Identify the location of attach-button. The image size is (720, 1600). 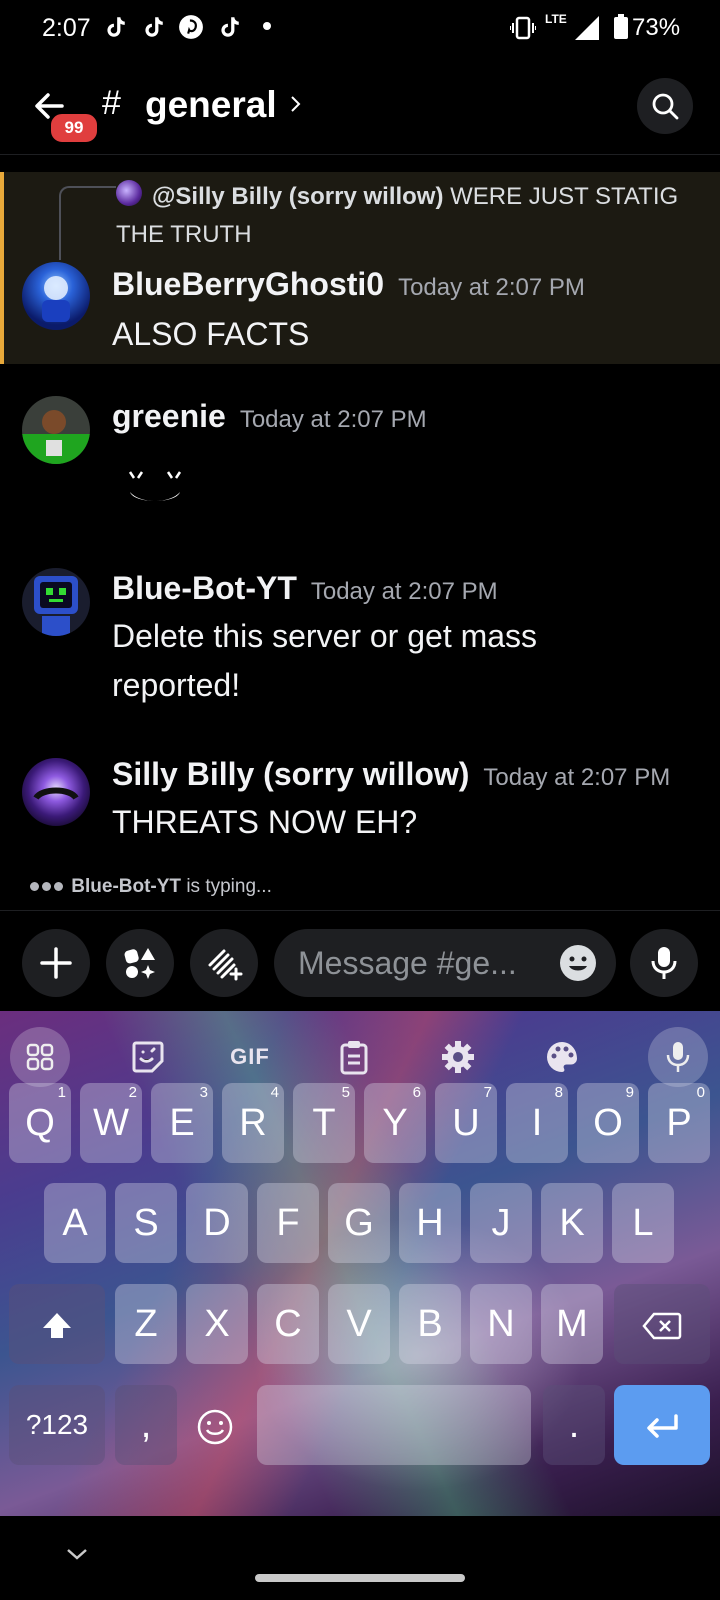
(56, 963).